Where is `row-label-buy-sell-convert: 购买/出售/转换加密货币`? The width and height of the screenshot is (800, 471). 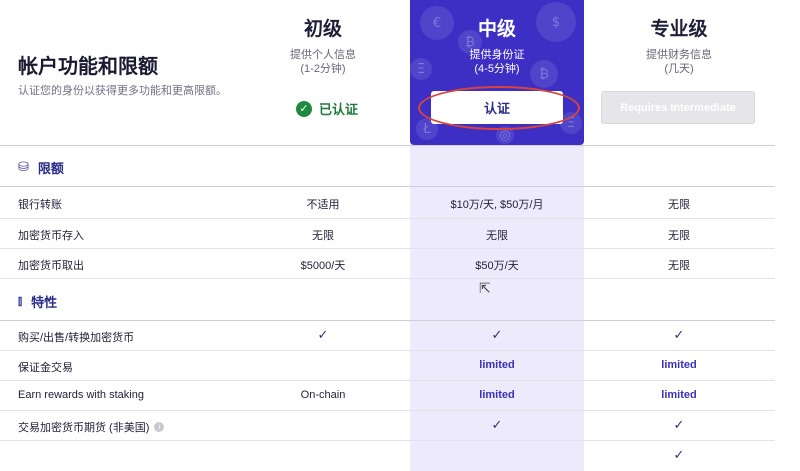 row-label-buy-sell-convert: 购买/出售/转换加密货币 is located at coordinates (76, 338).